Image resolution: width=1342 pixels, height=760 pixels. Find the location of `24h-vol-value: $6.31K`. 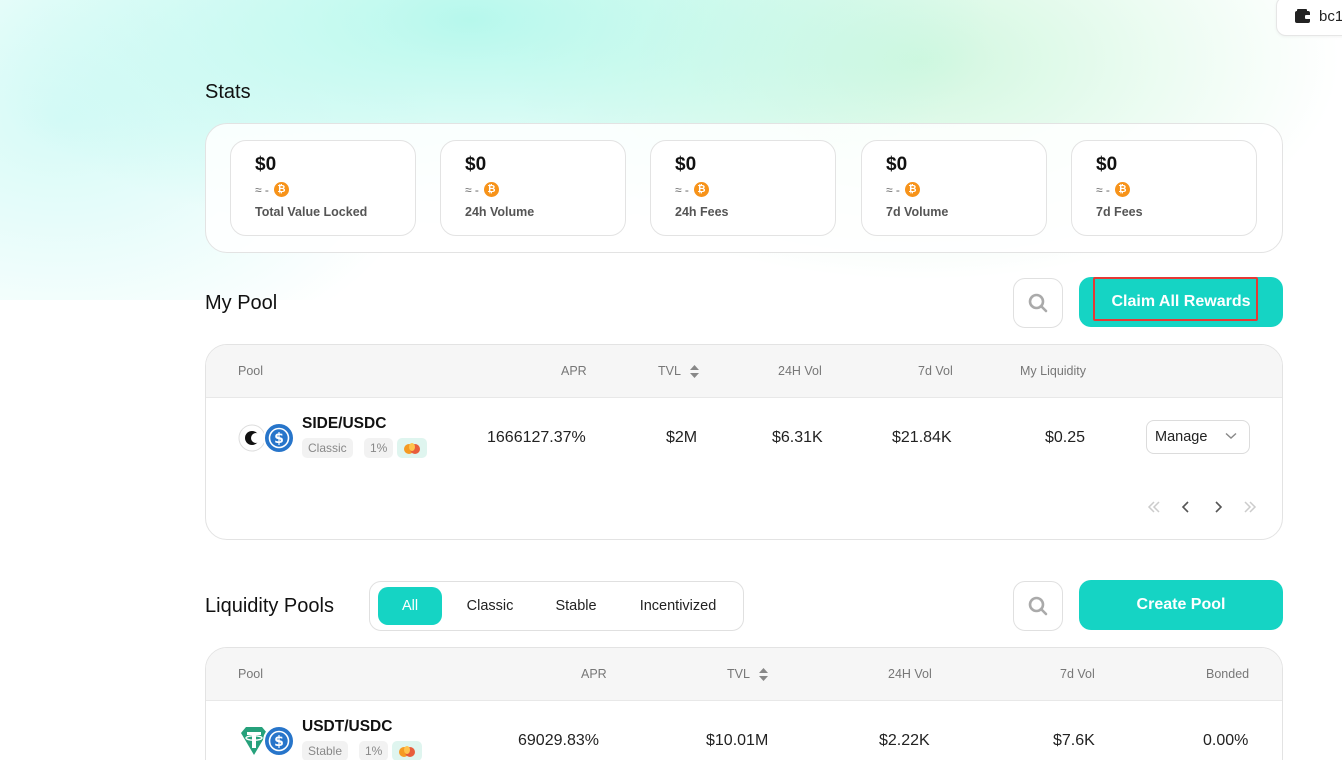

24h-vol-value: $6.31K is located at coordinates (797, 437).